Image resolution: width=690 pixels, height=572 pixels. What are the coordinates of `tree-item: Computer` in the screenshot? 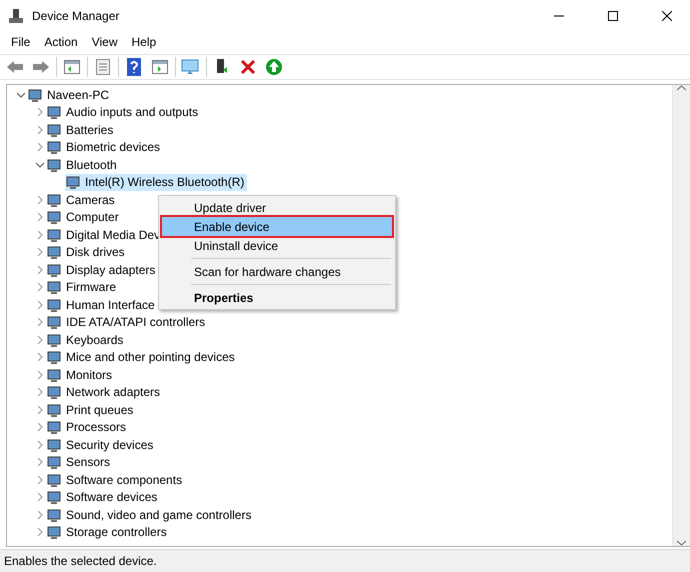 It's located at (84, 217).